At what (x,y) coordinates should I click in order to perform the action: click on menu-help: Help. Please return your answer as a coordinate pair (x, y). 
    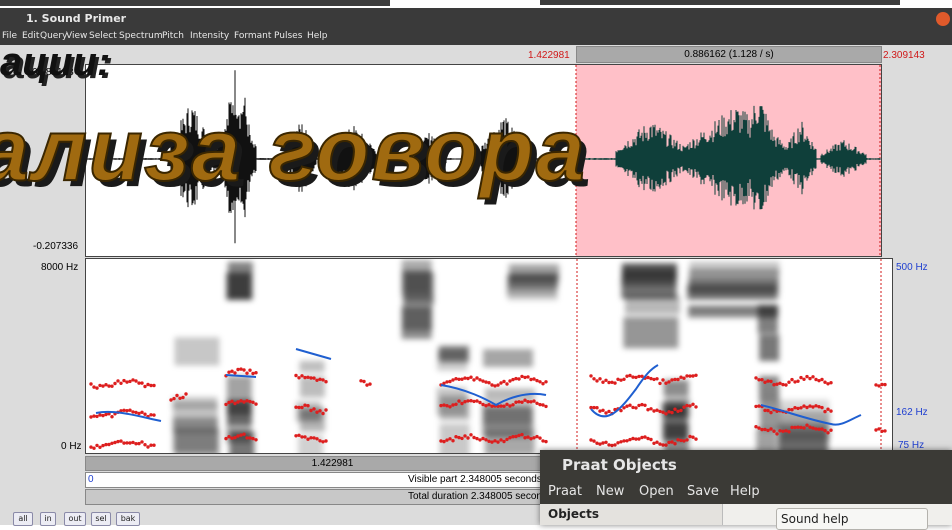
    Looking at the image, I should click on (317, 36).